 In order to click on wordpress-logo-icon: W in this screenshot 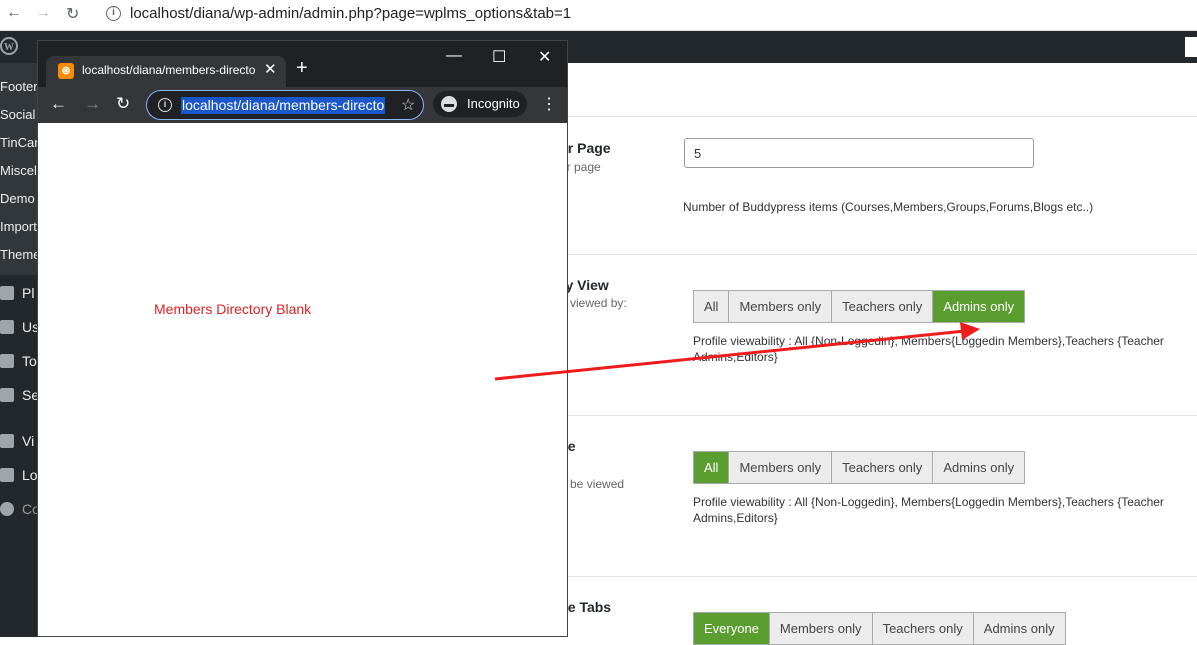, I will do `click(15, 48)`.